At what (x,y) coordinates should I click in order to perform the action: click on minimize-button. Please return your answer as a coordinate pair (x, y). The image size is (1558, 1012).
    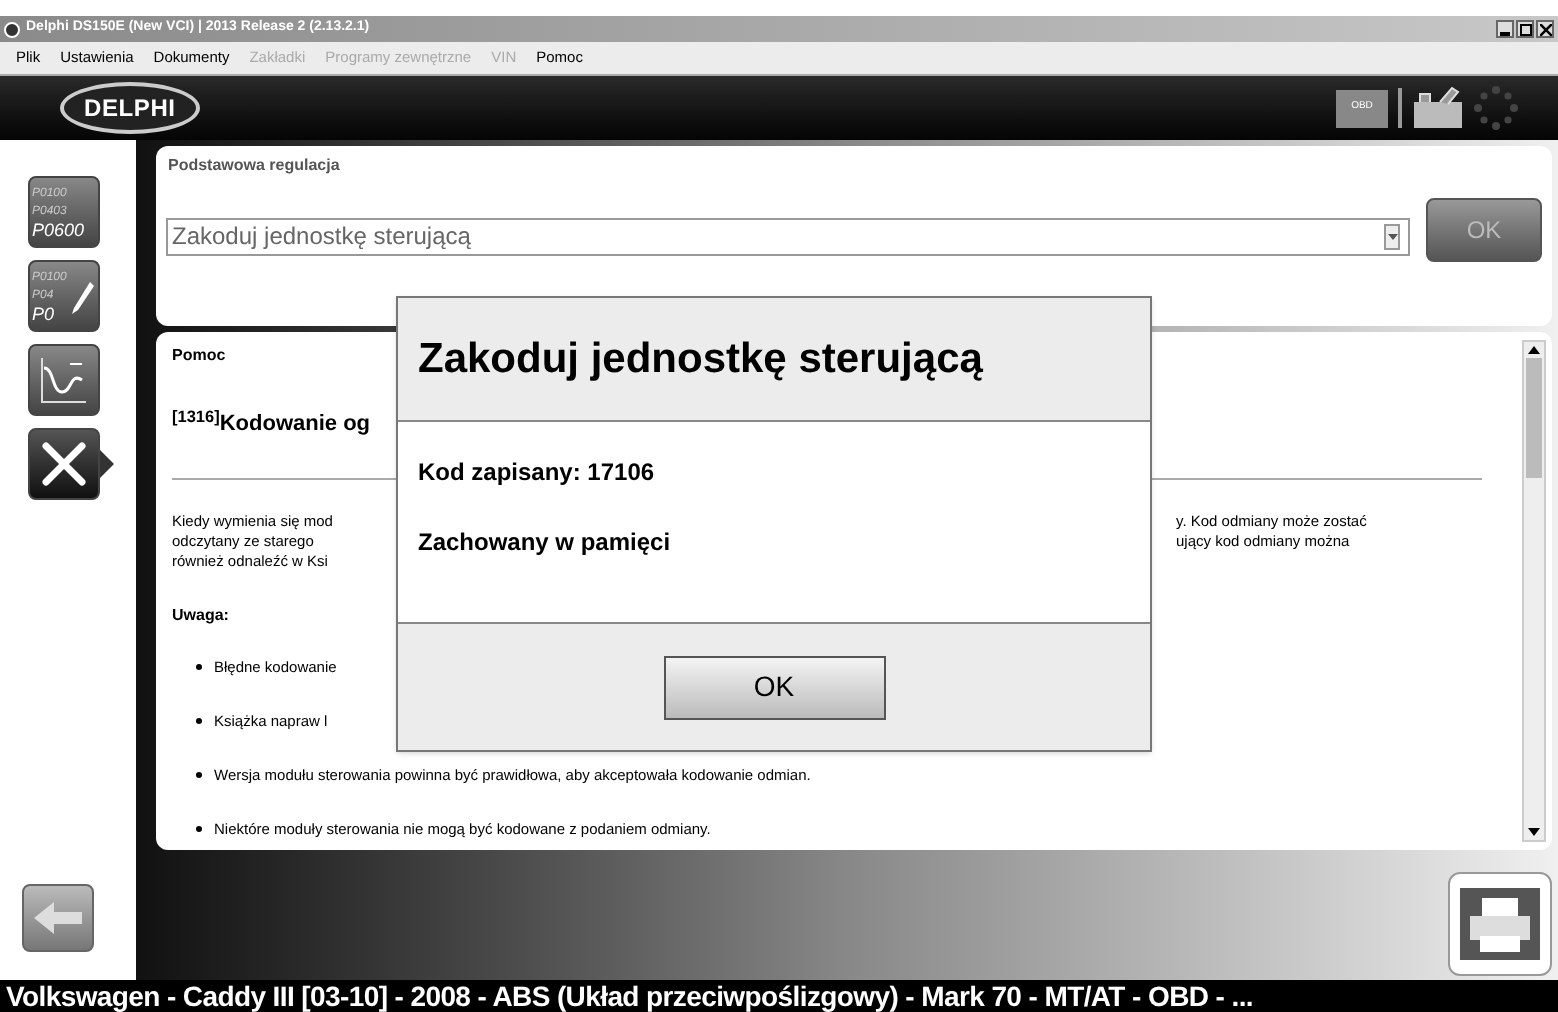
    Looking at the image, I should click on (1505, 29).